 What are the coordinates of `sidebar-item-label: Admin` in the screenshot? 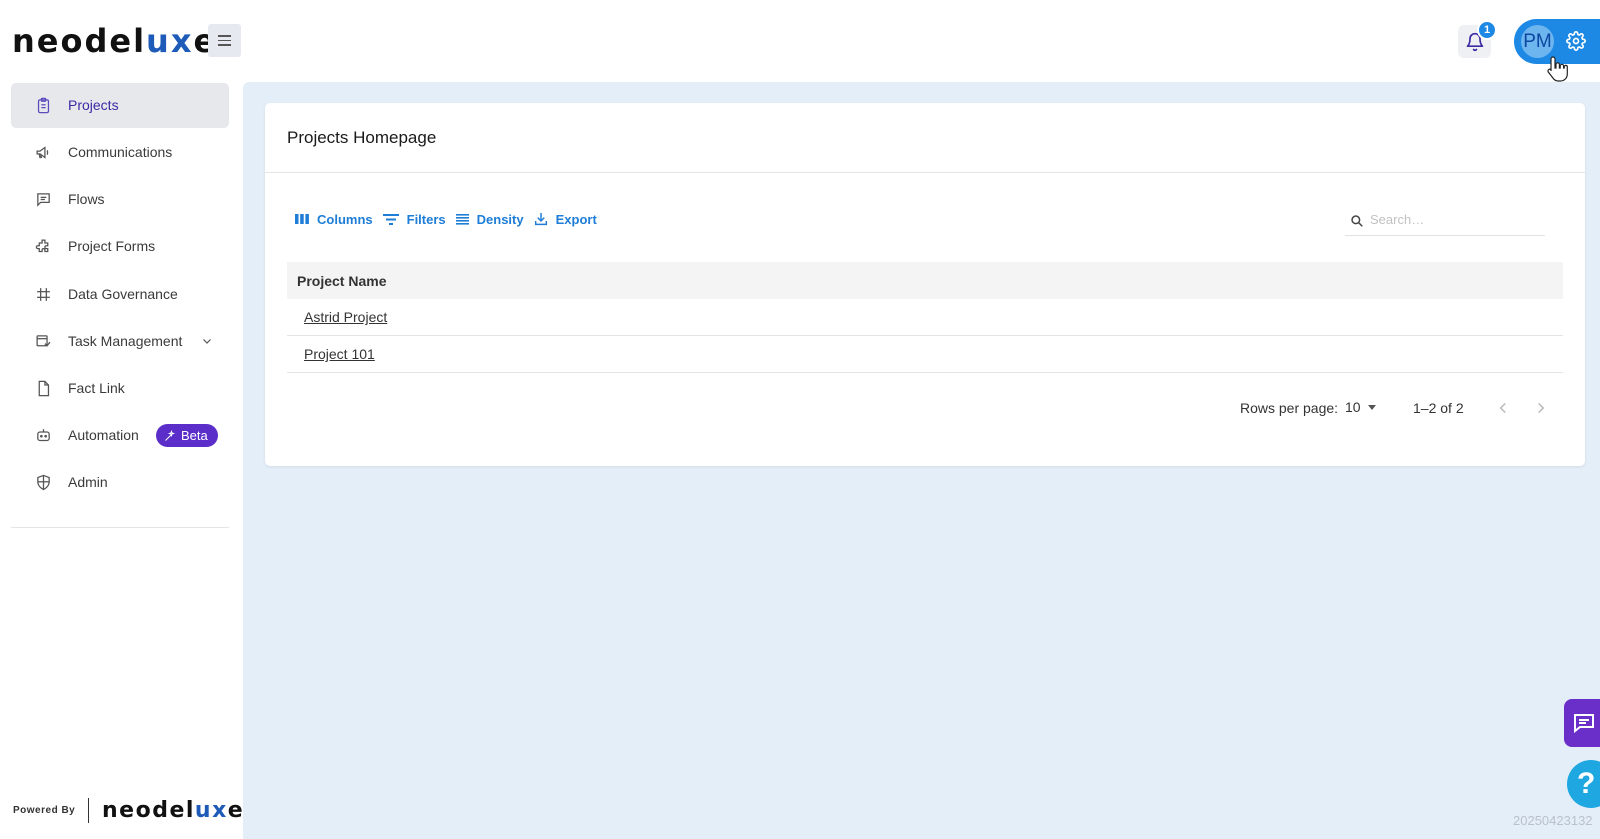 It's located at (88, 482).